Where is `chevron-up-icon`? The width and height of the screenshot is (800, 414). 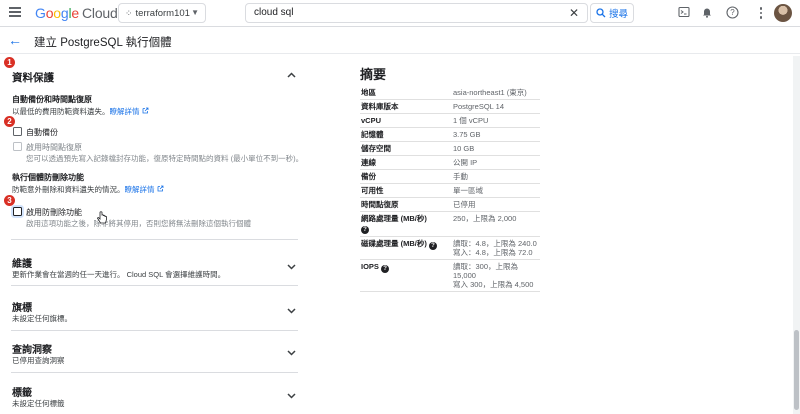
chevron-up-icon is located at coordinates (291, 77).